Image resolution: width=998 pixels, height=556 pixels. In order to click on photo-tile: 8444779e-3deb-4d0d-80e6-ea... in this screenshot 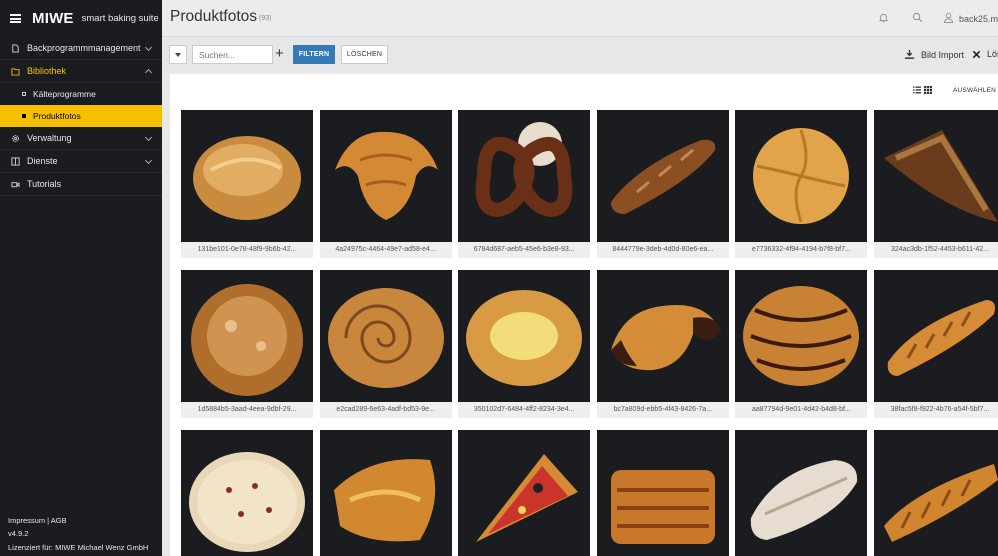, I will do `click(662, 184)`.